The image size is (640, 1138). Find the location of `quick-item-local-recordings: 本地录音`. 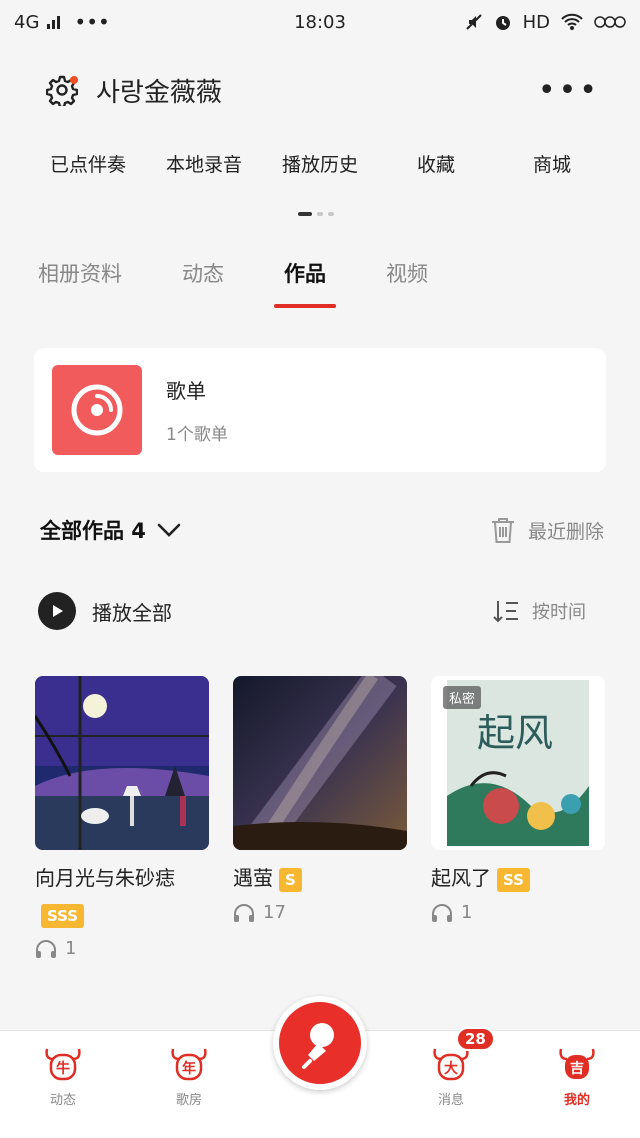

quick-item-local-recordings: 本地录音 is located at coordinates (204, 163).